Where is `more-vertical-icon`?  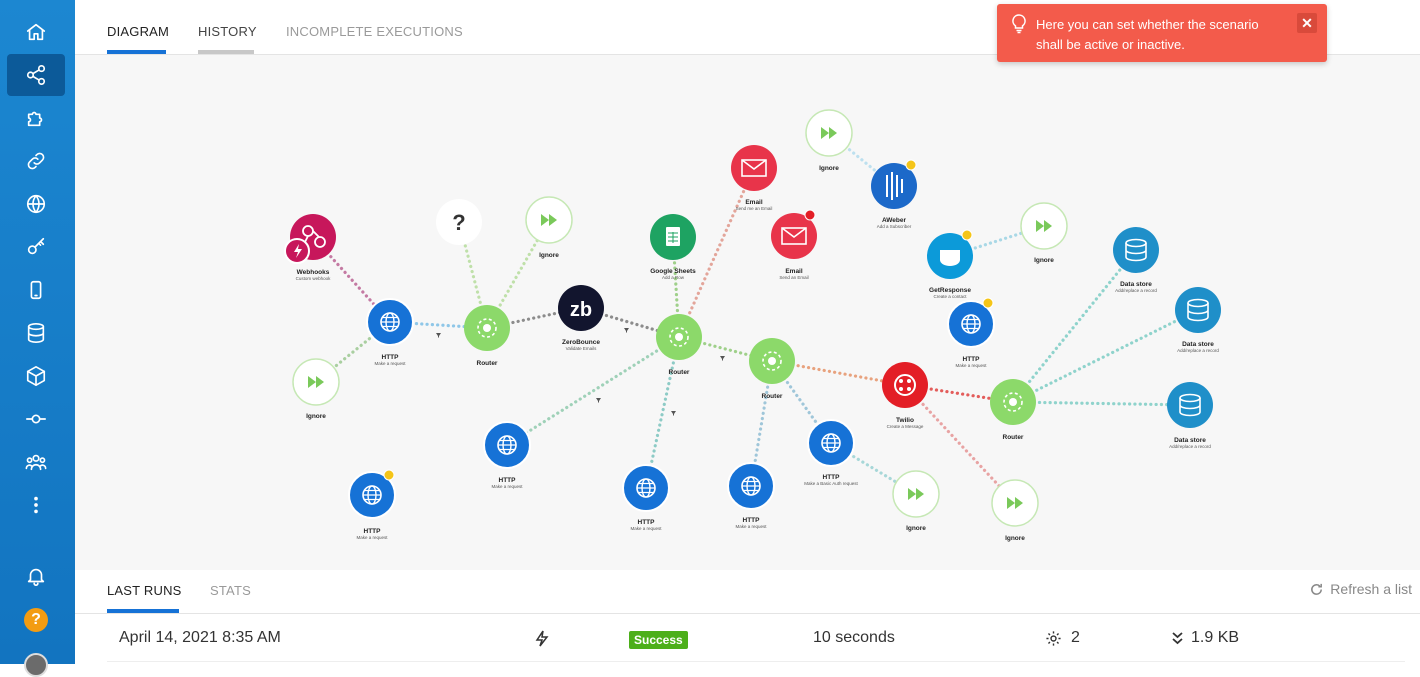
more-vertical-icon is located at coordinates (36, 505).